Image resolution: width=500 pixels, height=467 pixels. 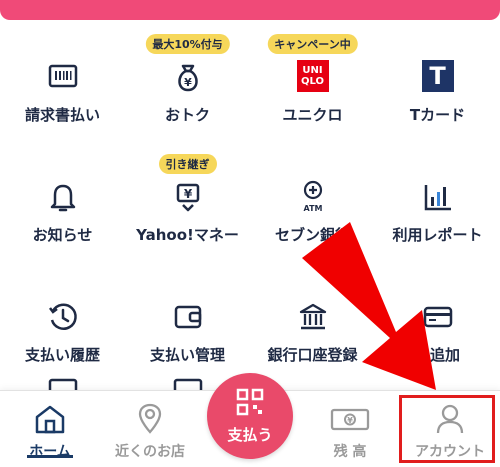 I want to click on pay-button-label: 支払う, so click(x=250, y=434).